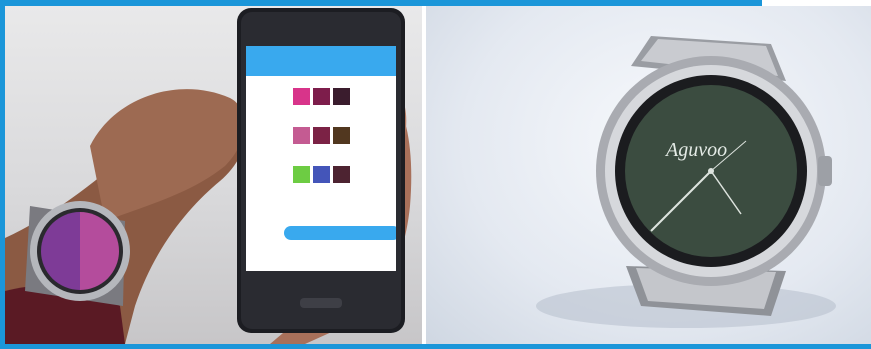 The width and height of the screenshot is (871, 349). I want to click on watch-face-text: Aguvoo, so click(695, 150).